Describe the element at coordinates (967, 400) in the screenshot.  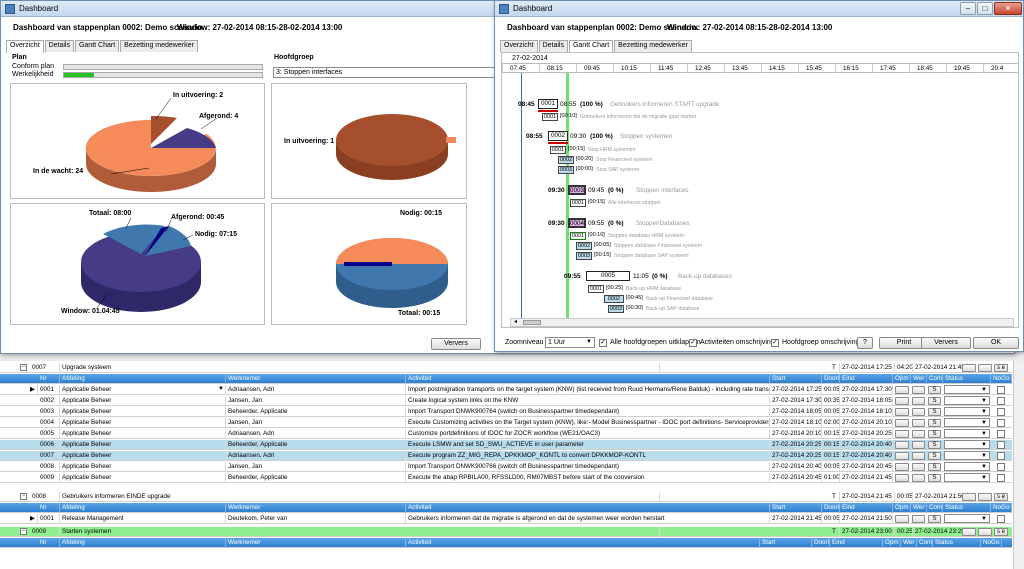
I see `status-select: ▼` at that location.